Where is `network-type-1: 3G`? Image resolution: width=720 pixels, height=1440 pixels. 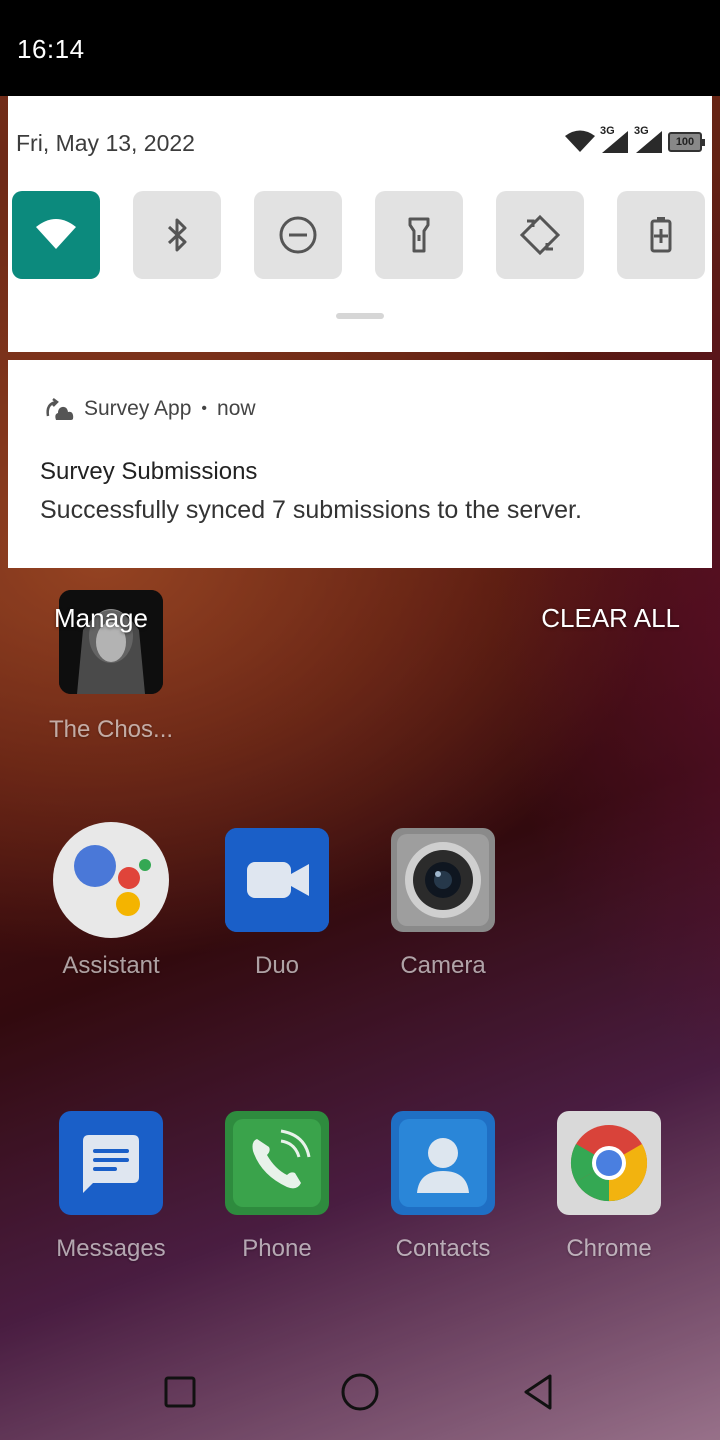 network-type-1: 3G is located at coordinates (607, 131).